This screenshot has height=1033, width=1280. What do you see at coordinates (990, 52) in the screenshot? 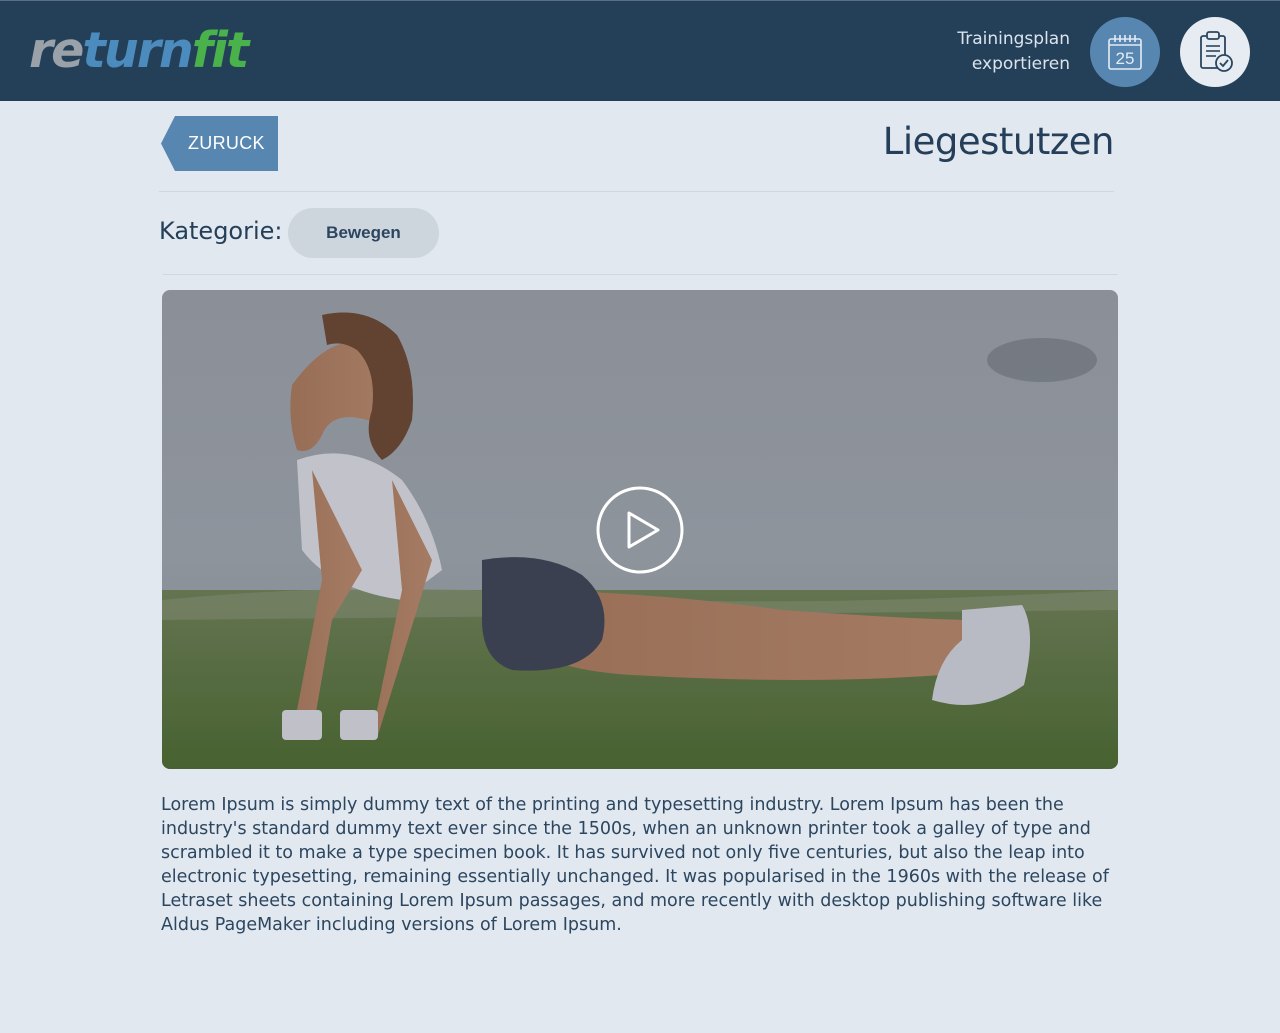
I see `export-training-plan-label: Trainingsplan exportieren` at bounding box center [990, 52].